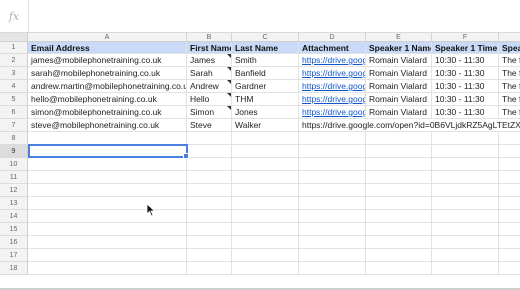  I want to click on cell-first-name: Andrew, so click(209, 86).